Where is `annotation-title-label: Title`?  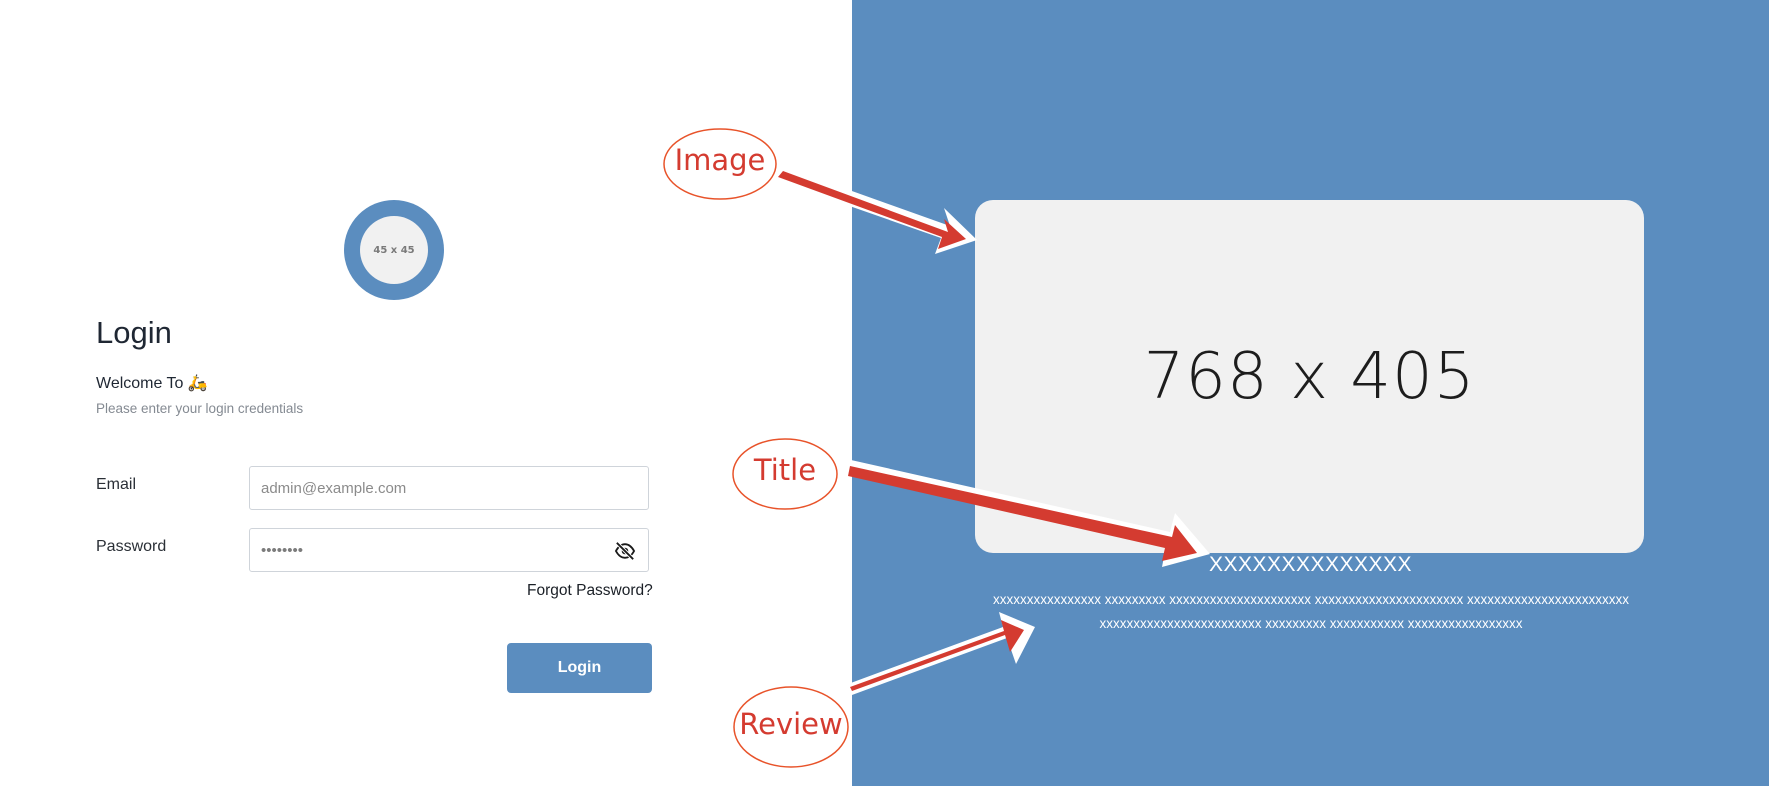 annotation-title-label: Title is located at coordinates (785, 470).